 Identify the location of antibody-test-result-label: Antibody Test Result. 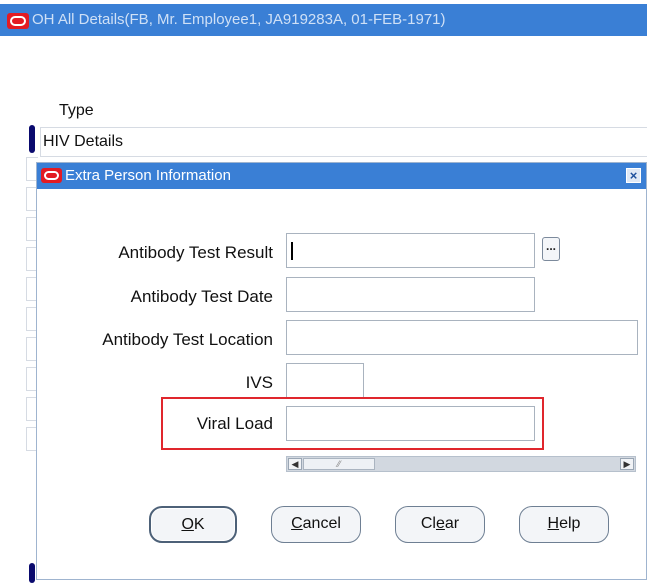
(195, 252).